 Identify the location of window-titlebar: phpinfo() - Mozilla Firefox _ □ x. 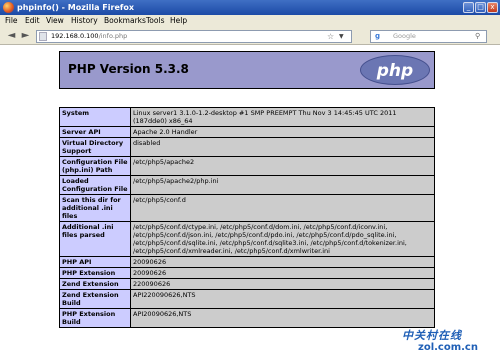
(250, 7).